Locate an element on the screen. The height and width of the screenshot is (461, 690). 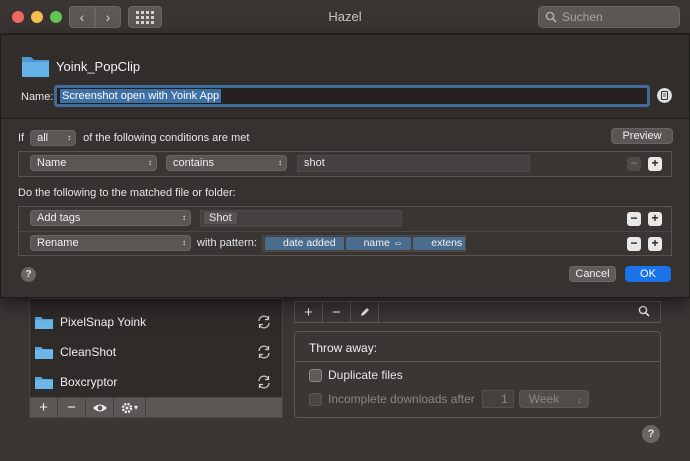
rules-toolbar: + − is located at coordinates (477, 312).